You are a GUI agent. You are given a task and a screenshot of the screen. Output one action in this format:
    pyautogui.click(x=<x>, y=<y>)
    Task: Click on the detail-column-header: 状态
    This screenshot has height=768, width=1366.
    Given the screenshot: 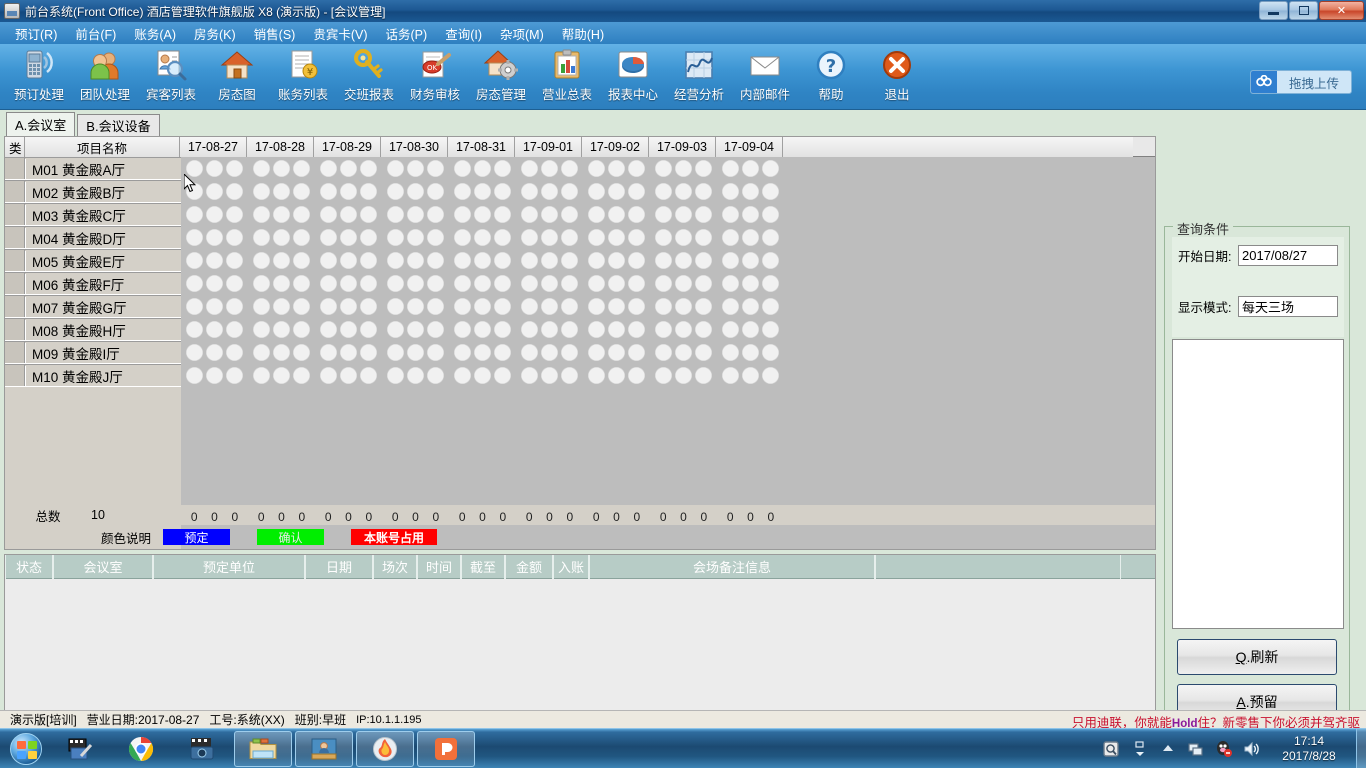 What is the action you would take?
    pyautogui.click(x=29, y=566)
    